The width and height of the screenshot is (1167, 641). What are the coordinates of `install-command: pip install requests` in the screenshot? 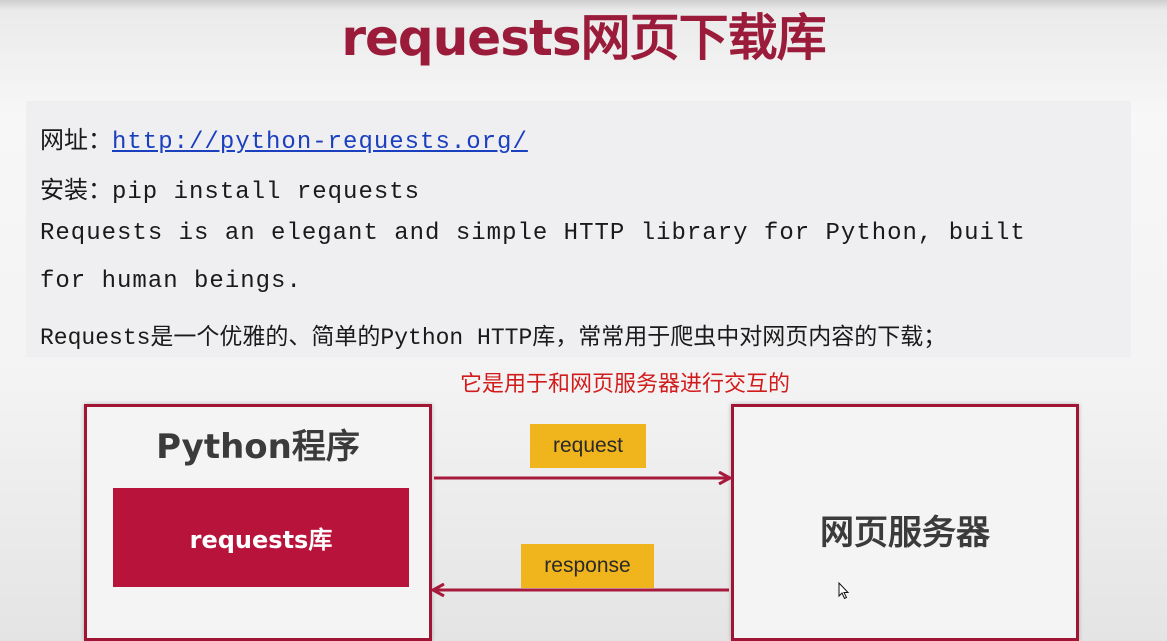 It's located at (266, 192).